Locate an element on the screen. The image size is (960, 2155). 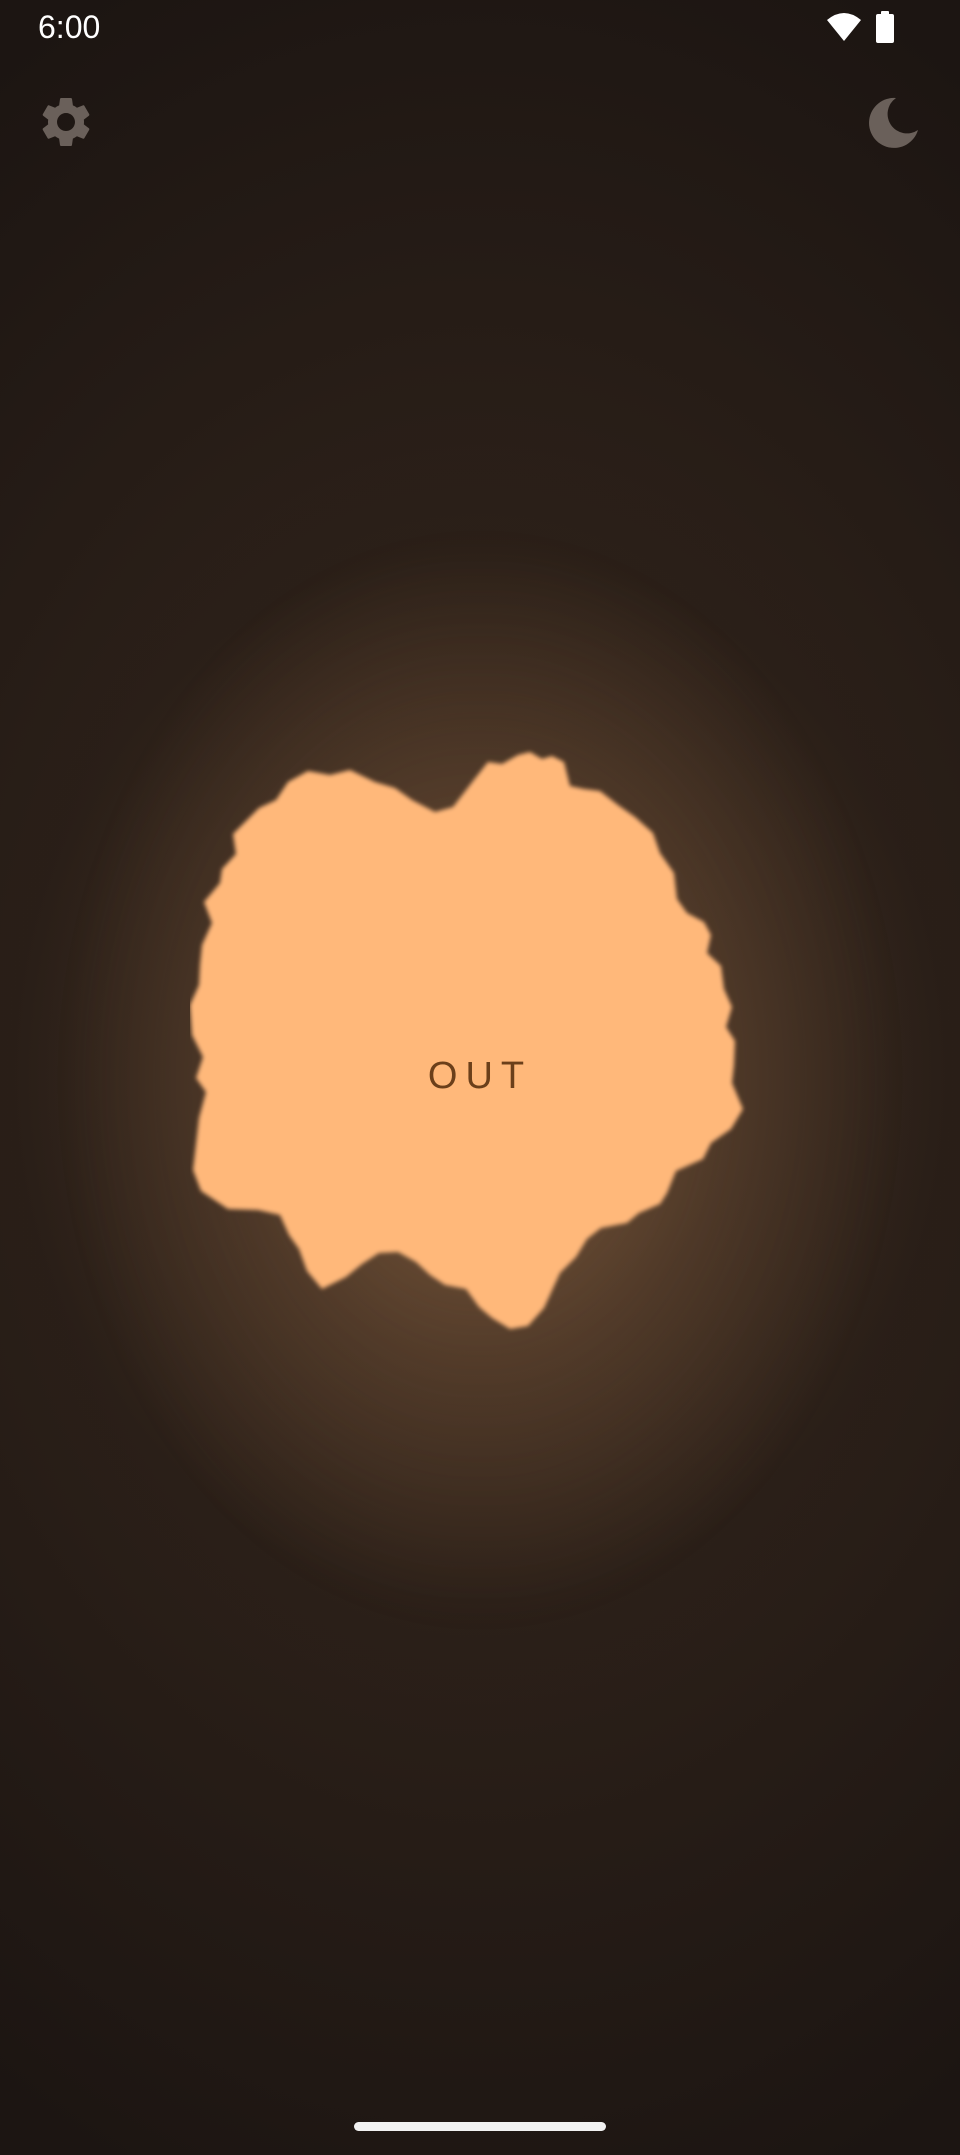
battery-icon is located at coordinates (885, 27).